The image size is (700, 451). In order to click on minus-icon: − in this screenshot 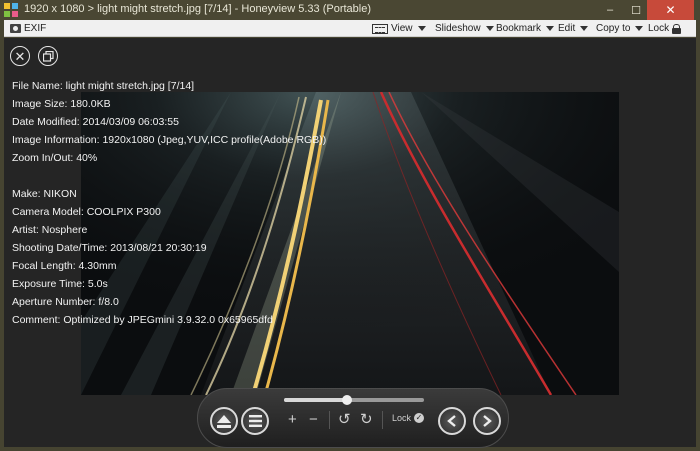, I will do `click(313, 419)`.